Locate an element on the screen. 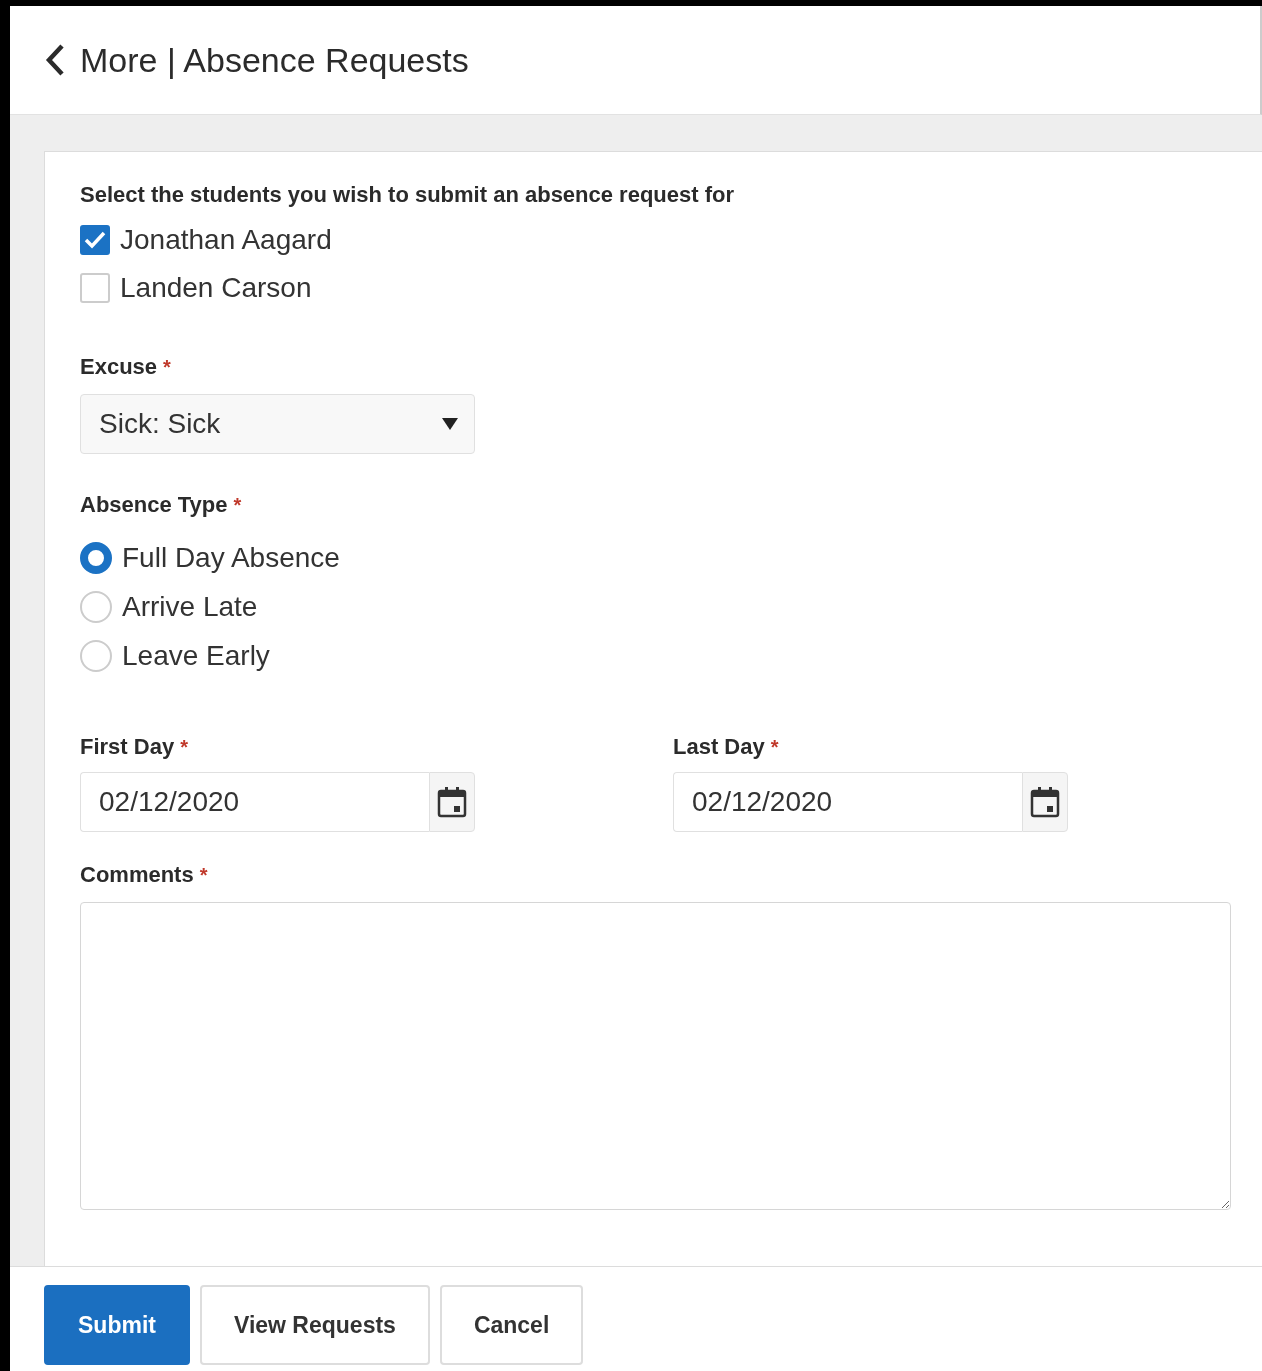  students-label: Select the students you wish to submit an absence request for is located at coordinates (407, 195).